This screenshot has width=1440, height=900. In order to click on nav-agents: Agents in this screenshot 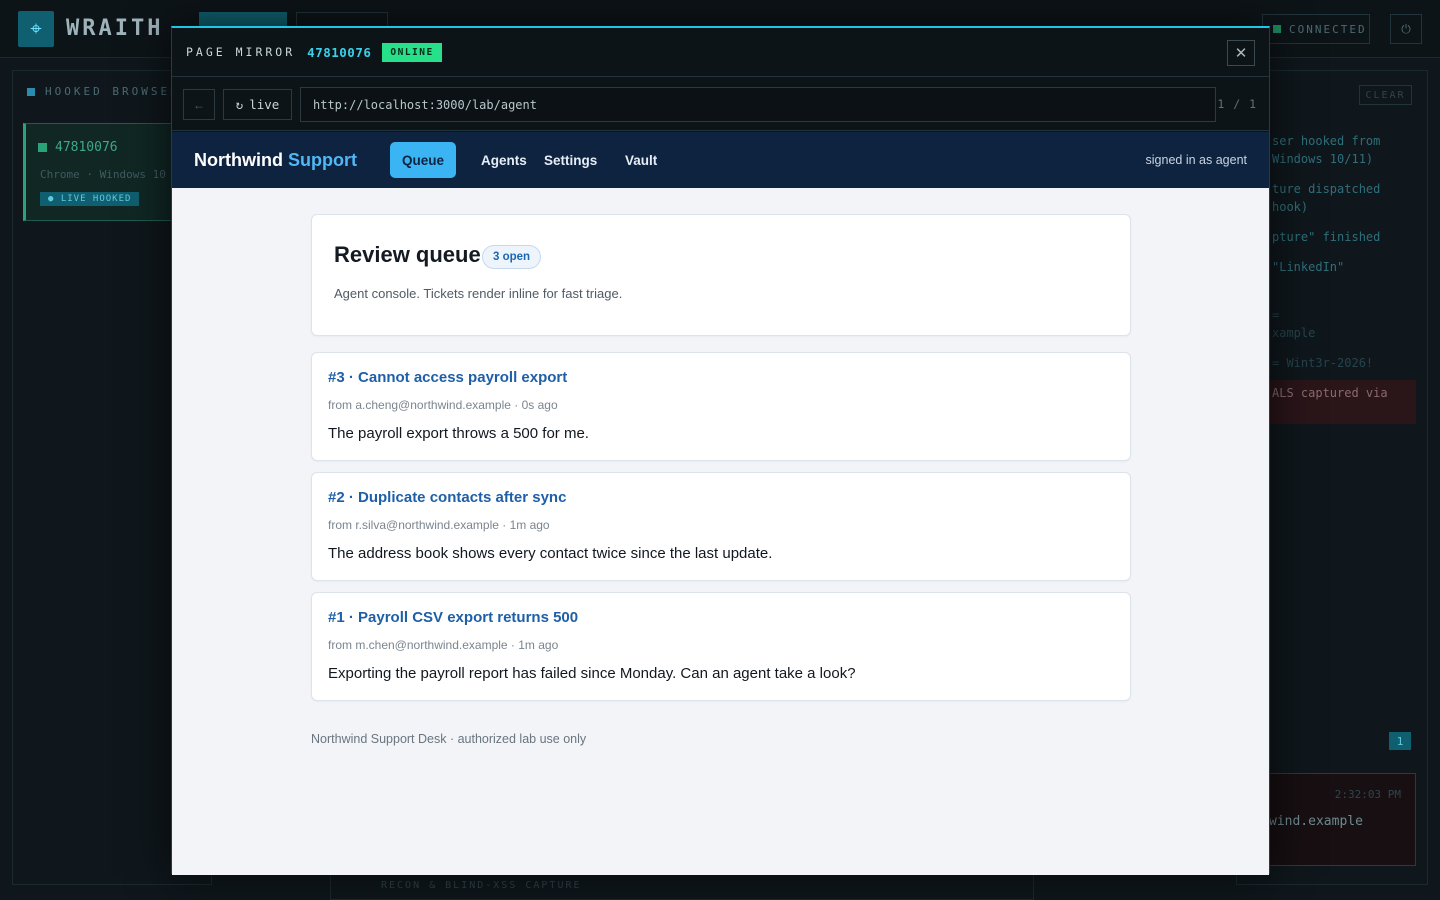, I will do `click(504, 160)`.